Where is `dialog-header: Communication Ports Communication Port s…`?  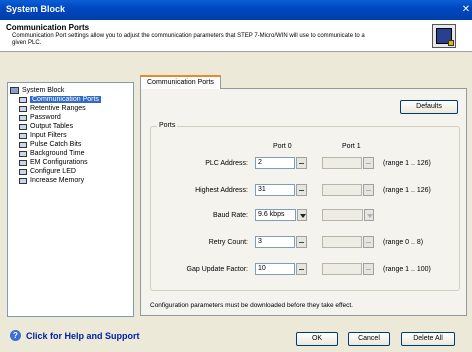 dialog-header: Communication Ports Communication Port s… is located at coordinates (236, 36).